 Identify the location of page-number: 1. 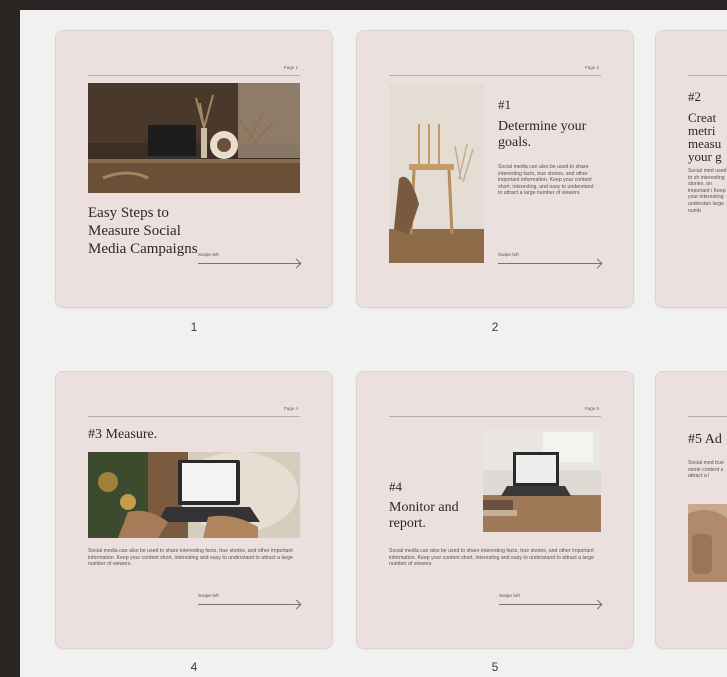
(194, 327).